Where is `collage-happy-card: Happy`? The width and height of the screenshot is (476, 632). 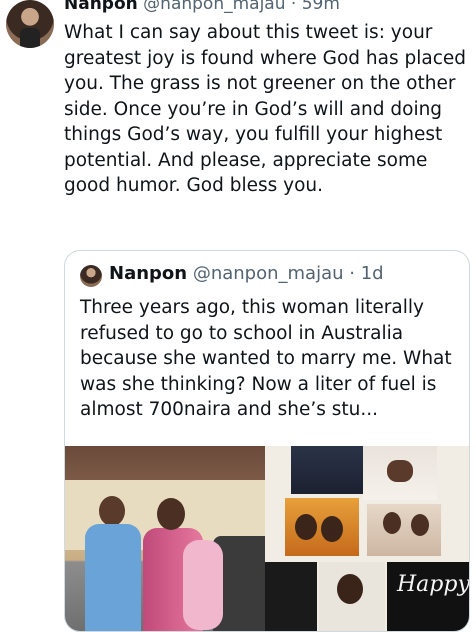
collage-happy-card: Happy is located at coordinates (428, 596).